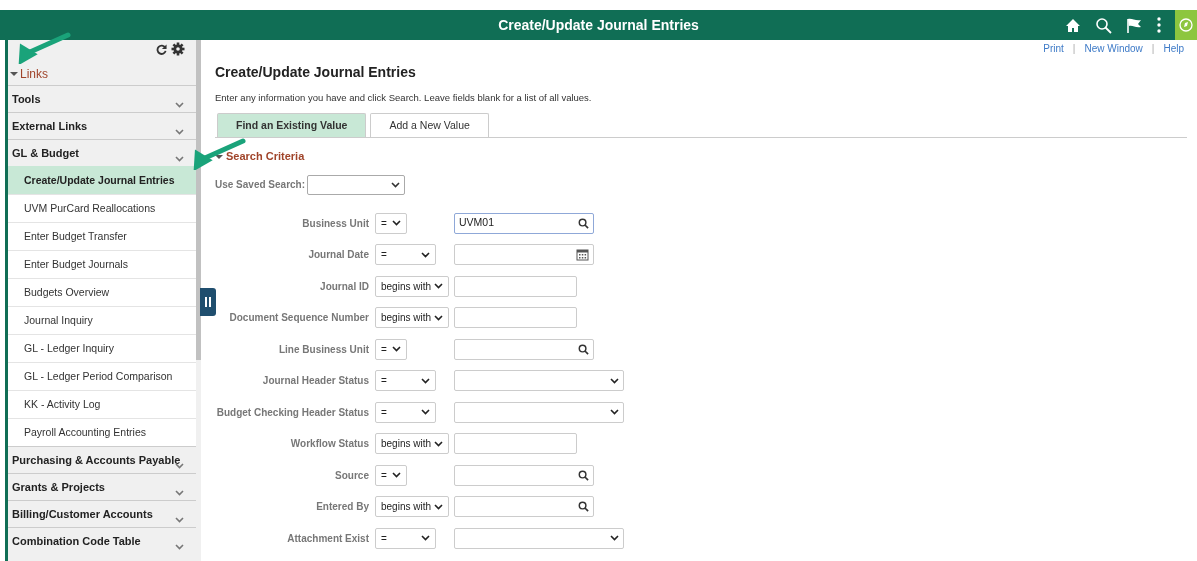 Image resolution: width=1197 pixels, height=561 pixels. I want to click on sidebar-group: Purchasing & Accounts Payable, so click(102, 459).